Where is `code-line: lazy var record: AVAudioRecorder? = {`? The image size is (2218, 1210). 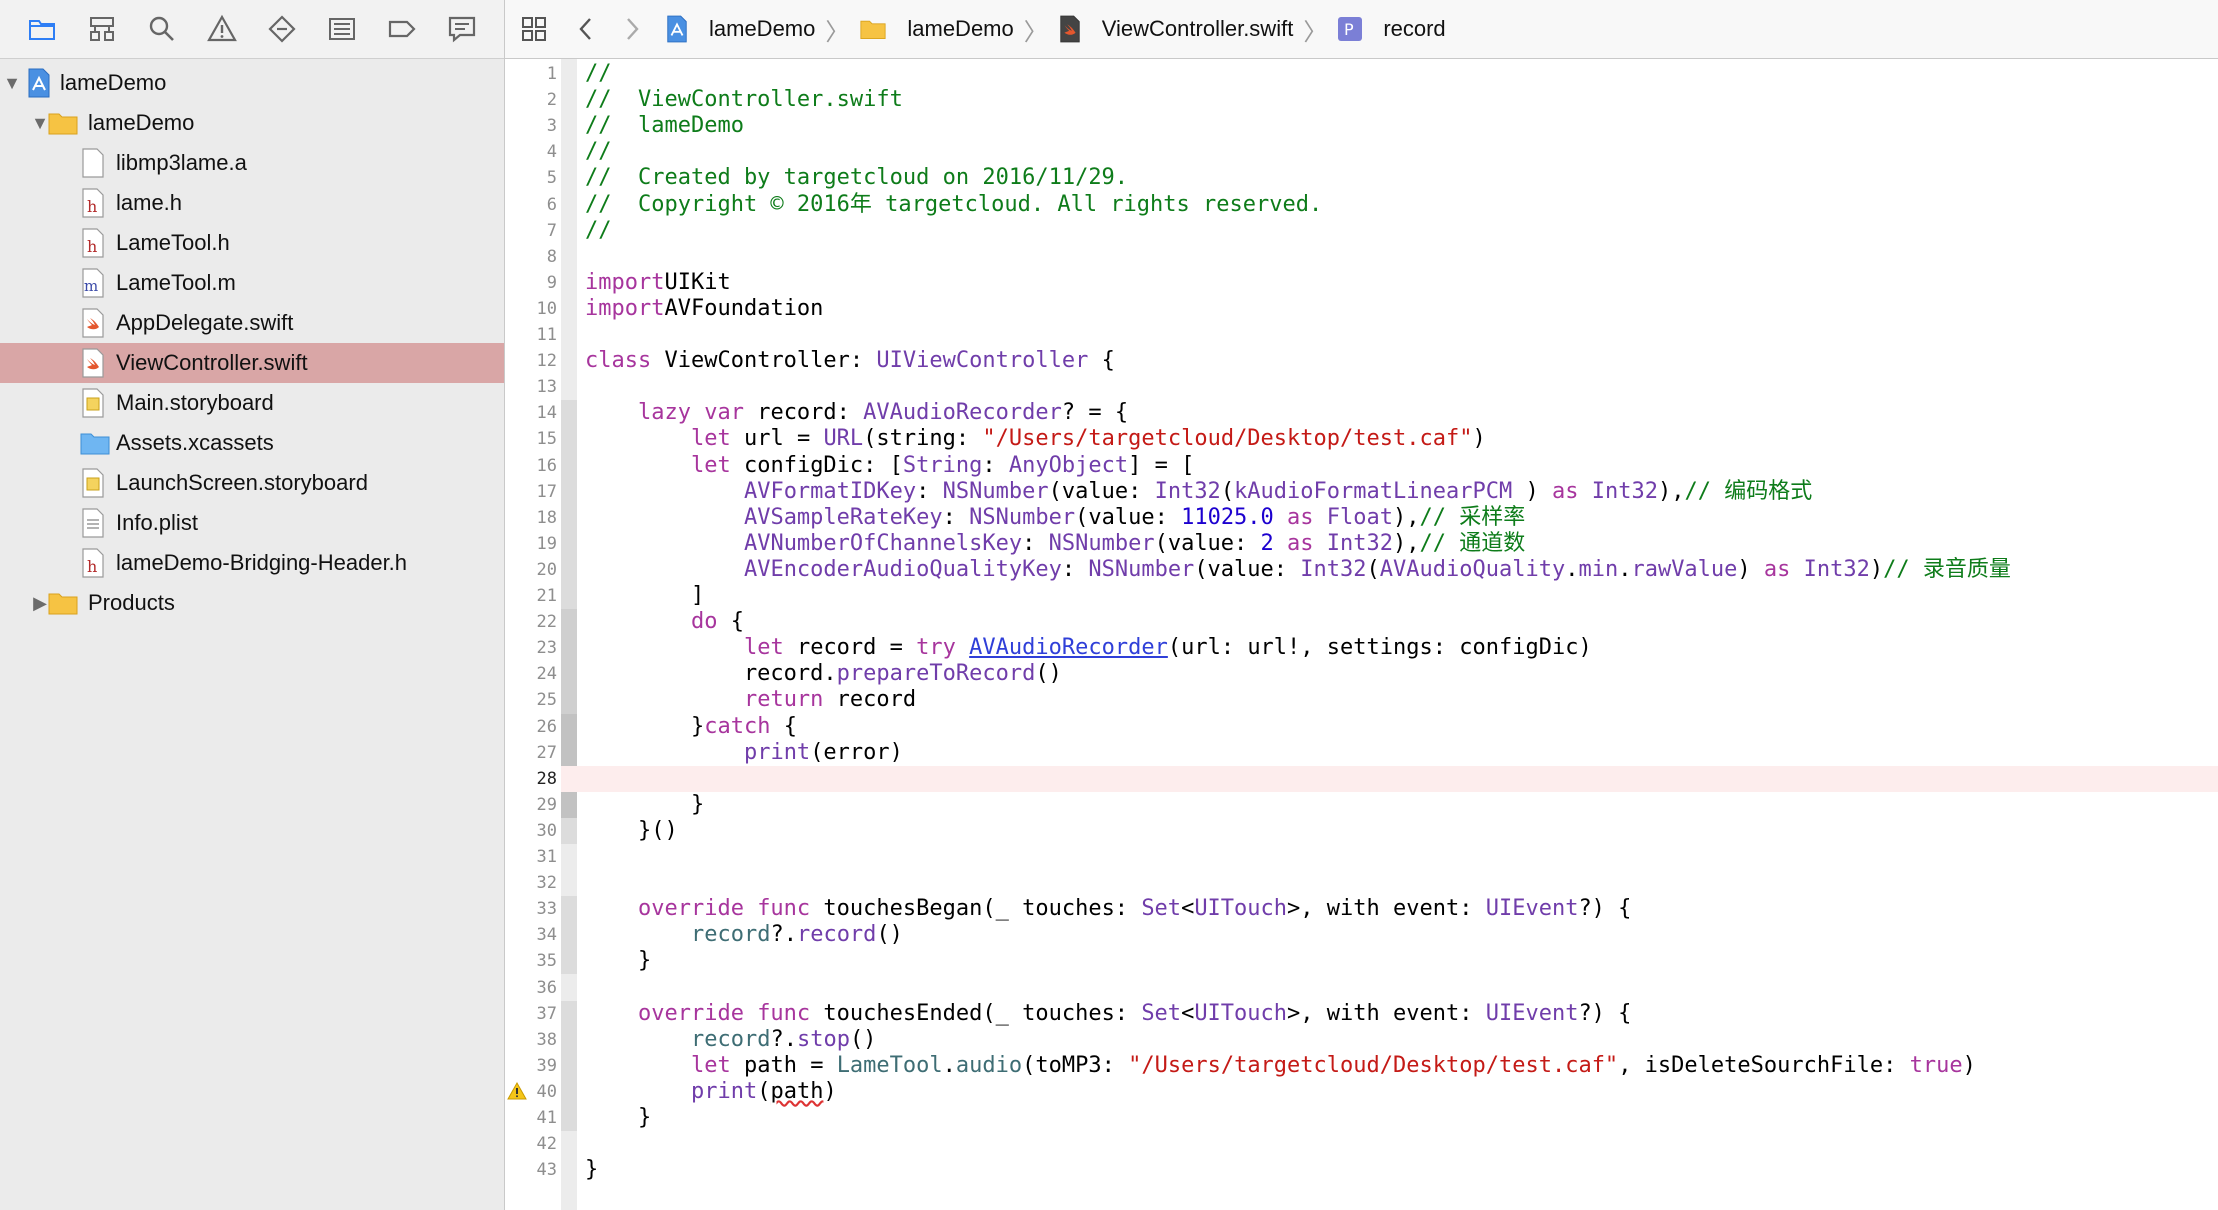 code-line: lazy var record: AVAudioRecorder? = { is located at coordinates (1401, 413).